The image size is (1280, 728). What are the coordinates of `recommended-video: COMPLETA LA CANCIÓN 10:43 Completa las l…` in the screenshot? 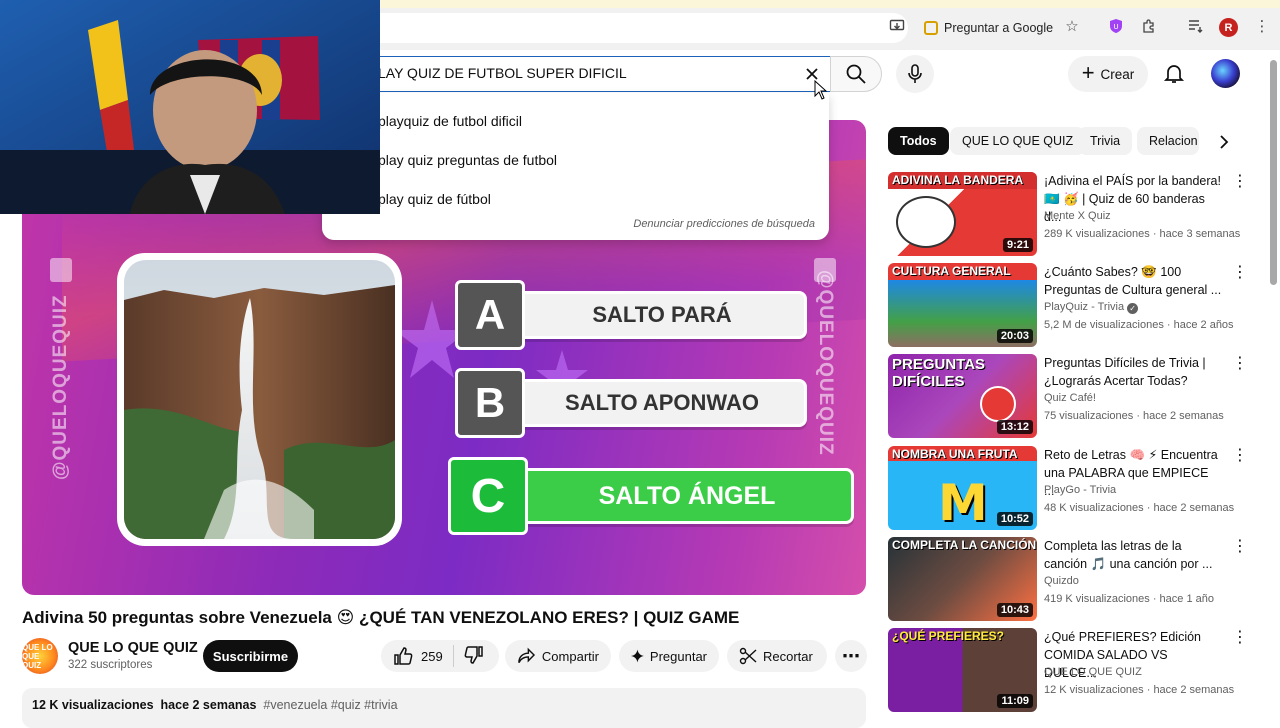 It's located at (1073, 579).